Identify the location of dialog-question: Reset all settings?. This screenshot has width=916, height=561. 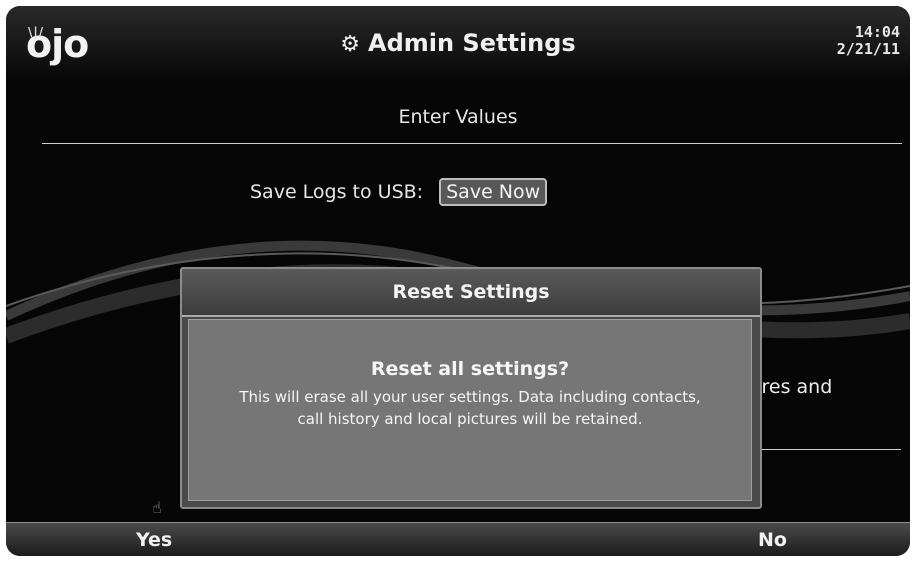
(470, 369).